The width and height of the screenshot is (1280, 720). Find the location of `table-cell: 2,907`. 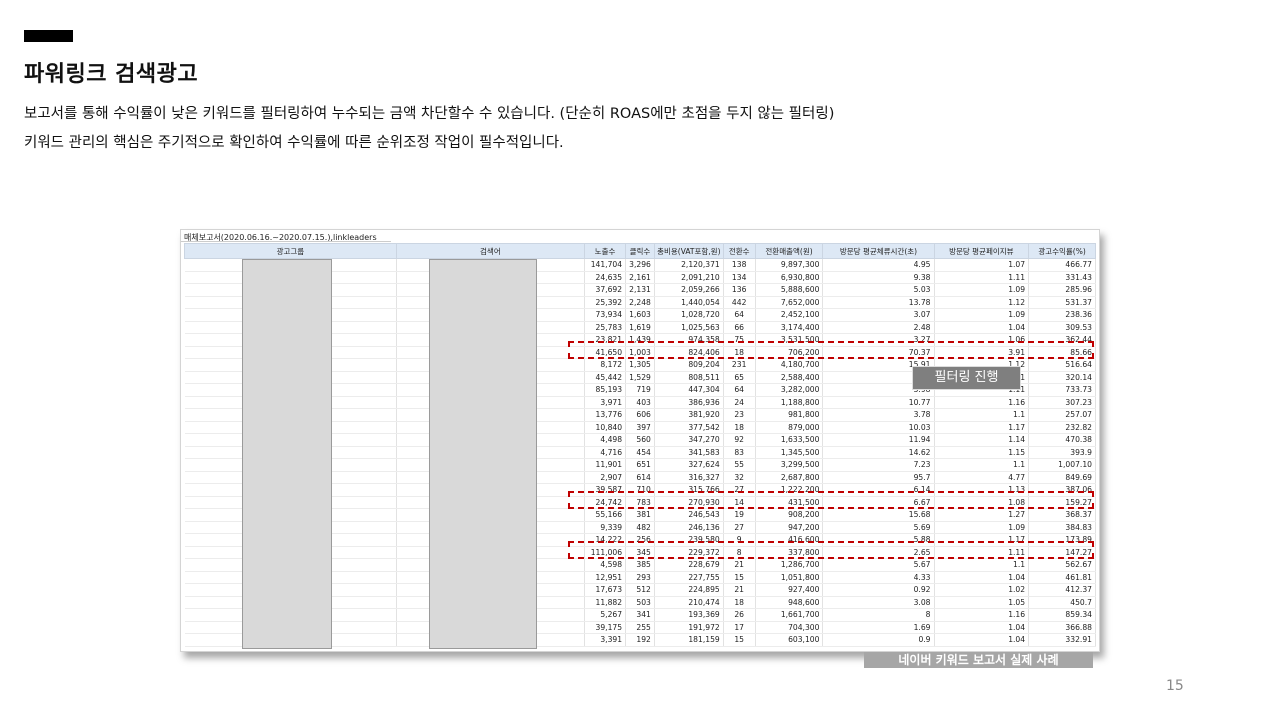

table-cell: 2,907 is located at coordinates (605, 477).